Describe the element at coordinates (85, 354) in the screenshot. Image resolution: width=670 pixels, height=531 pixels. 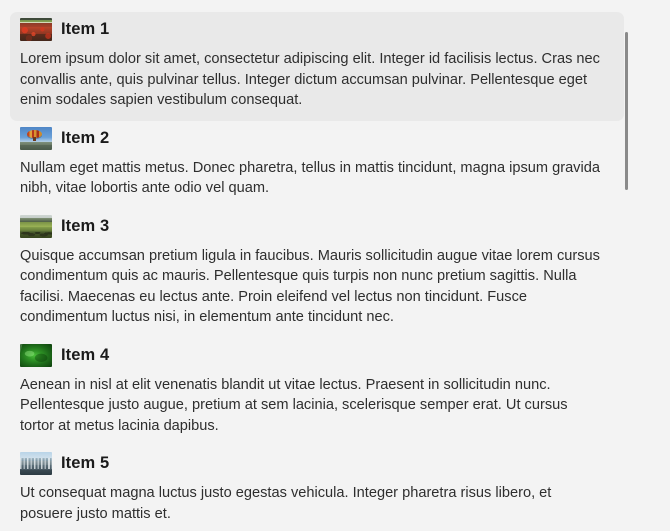
I see `list-item-title: Item 4` at that location.